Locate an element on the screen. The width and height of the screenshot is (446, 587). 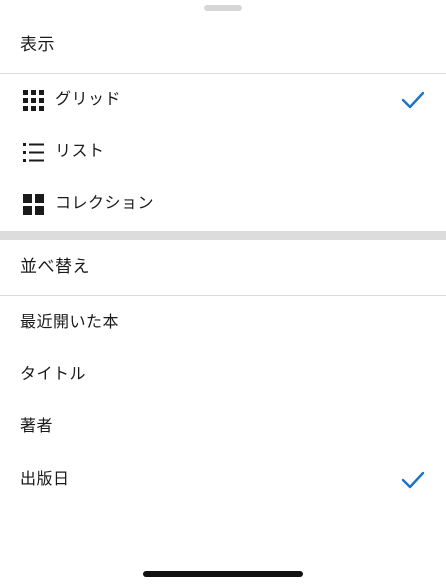
grid-icon is located at coordinates (33, 100).